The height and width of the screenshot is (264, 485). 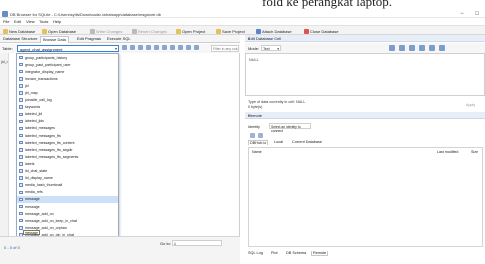 What do you see at coordinates (43, 21) in the screenshot?
I see `menu-tools: Tools` at bounding box center [43, 21].